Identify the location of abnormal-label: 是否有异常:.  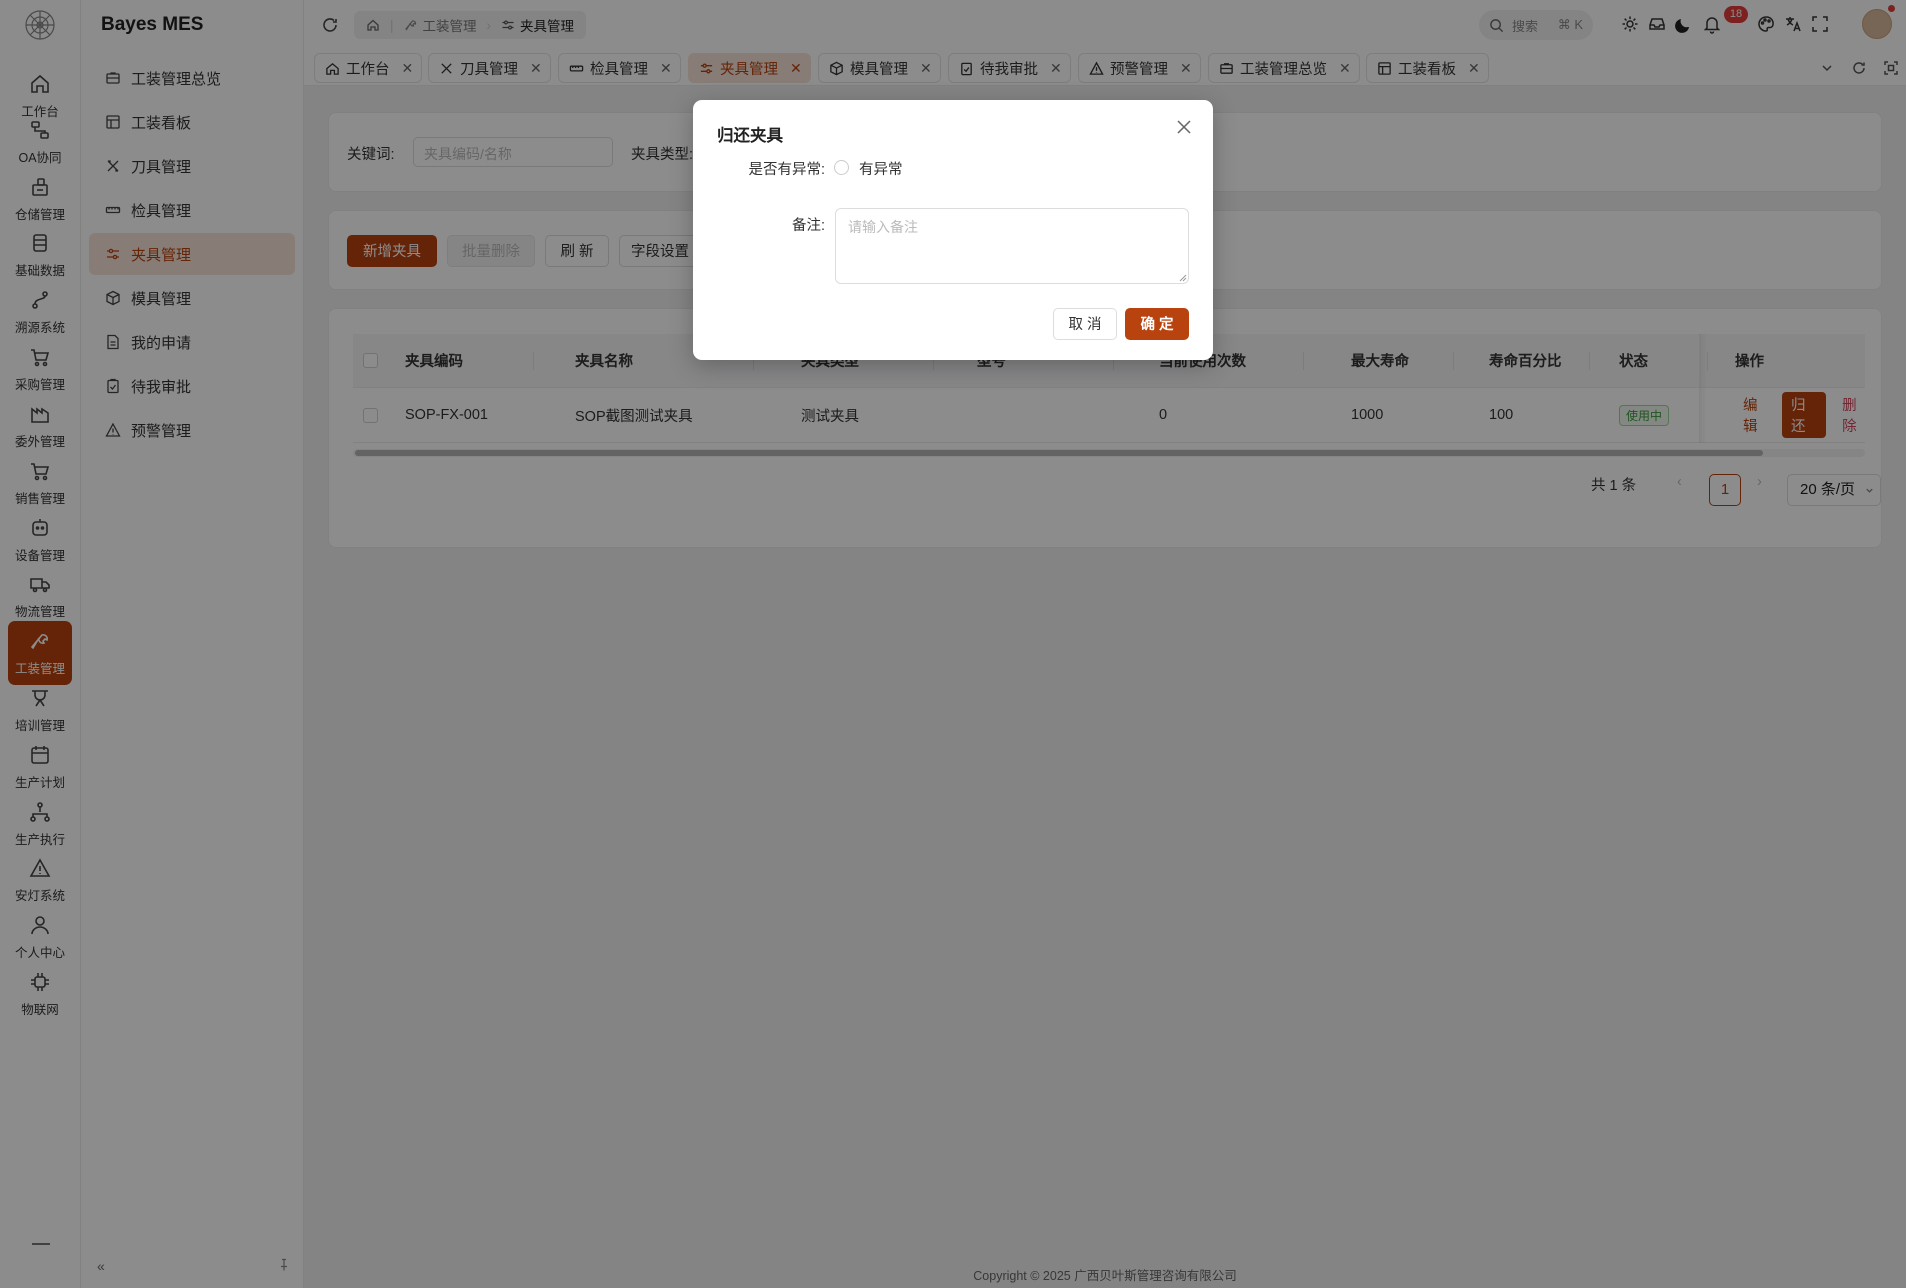
(786, 170).